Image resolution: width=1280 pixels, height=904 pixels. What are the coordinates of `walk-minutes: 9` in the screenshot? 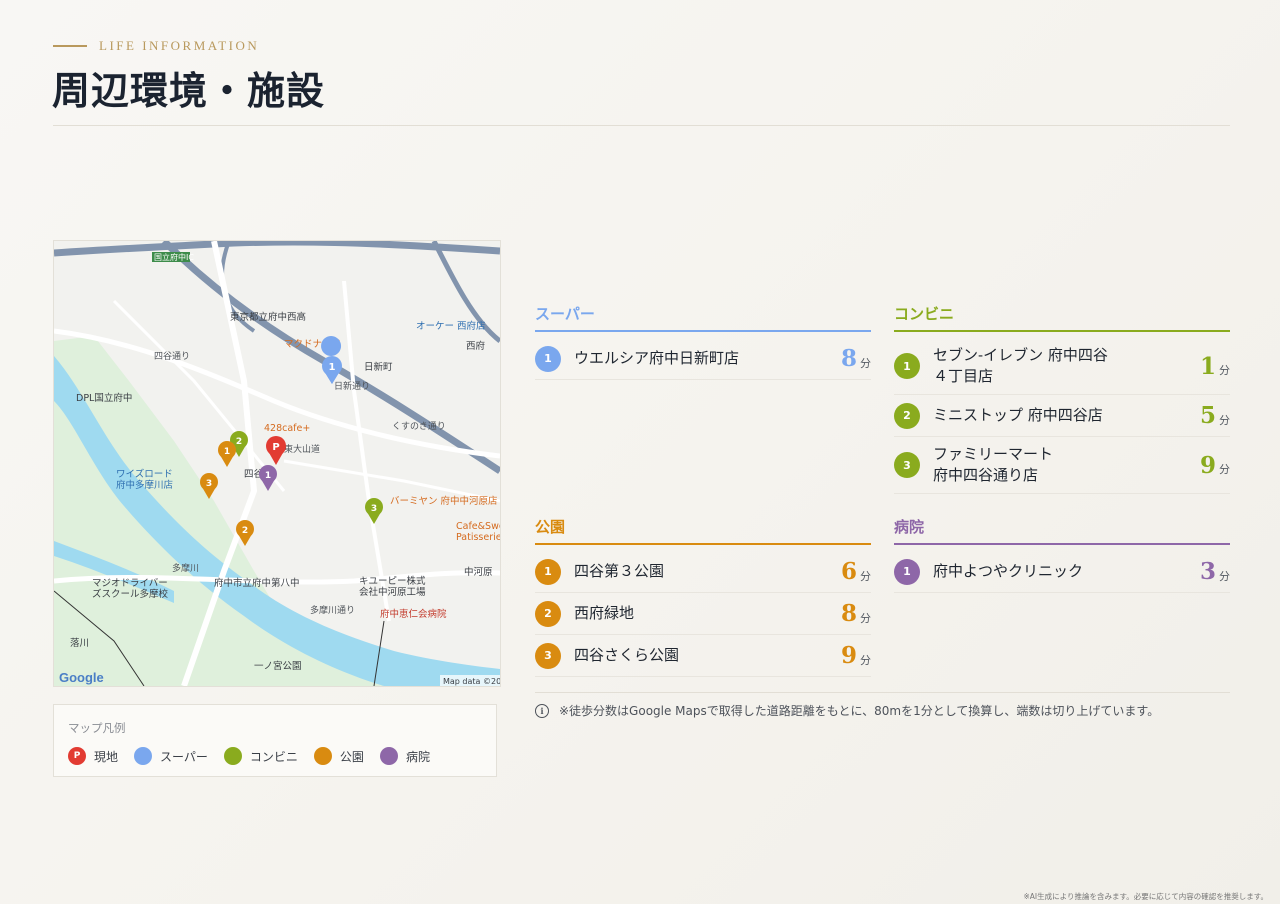 It's located at (1207, 465).